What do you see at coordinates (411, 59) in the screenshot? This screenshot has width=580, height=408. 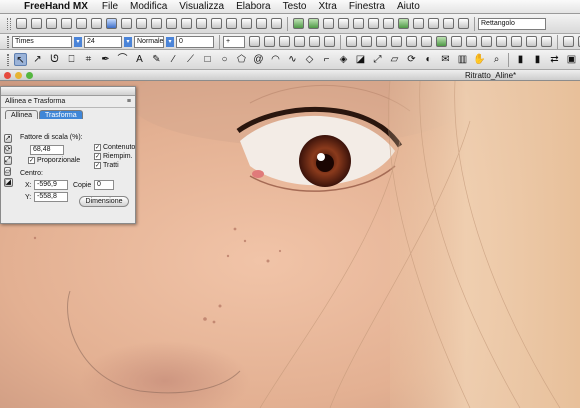 I see `rotate-tool-icon: ⟳` at bounding box center [411, 59].